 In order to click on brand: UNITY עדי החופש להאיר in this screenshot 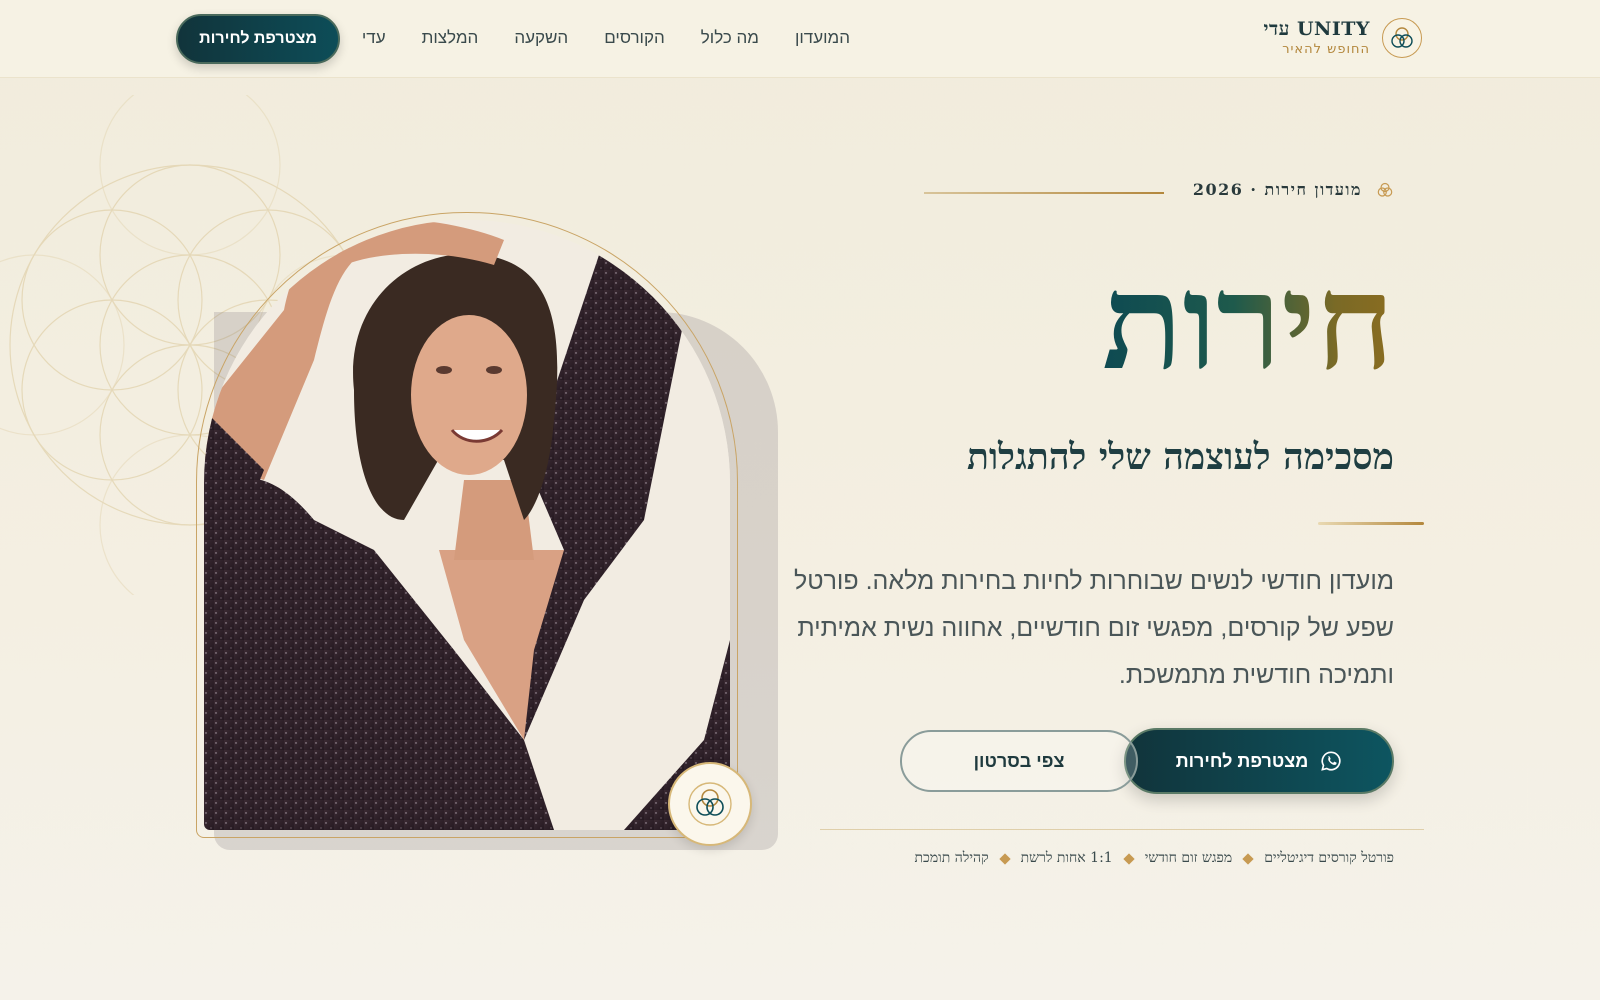, I will do `click(1342, 38)`.